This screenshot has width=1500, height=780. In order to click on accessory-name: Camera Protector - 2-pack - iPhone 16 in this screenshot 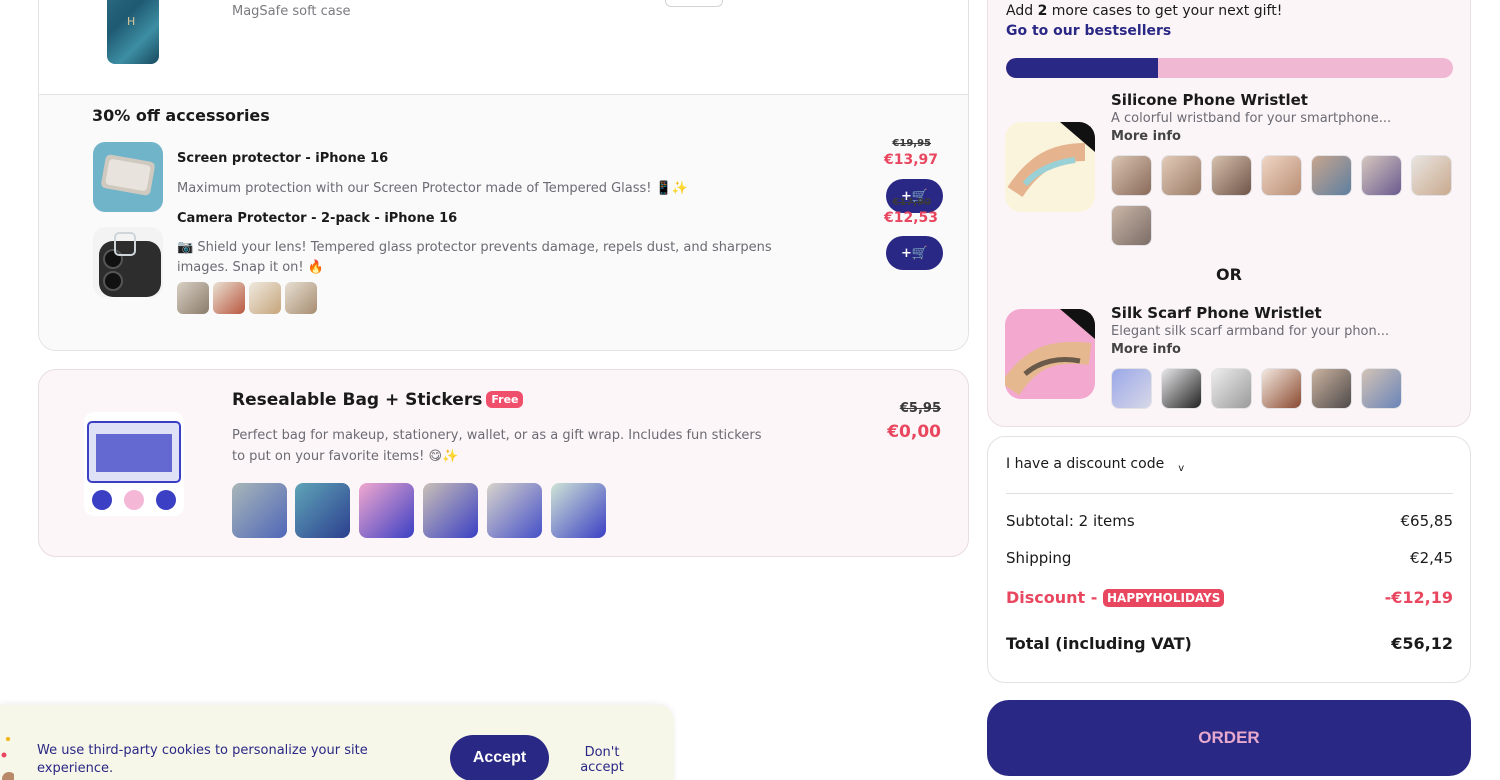, I will do `click(317, 218)`.